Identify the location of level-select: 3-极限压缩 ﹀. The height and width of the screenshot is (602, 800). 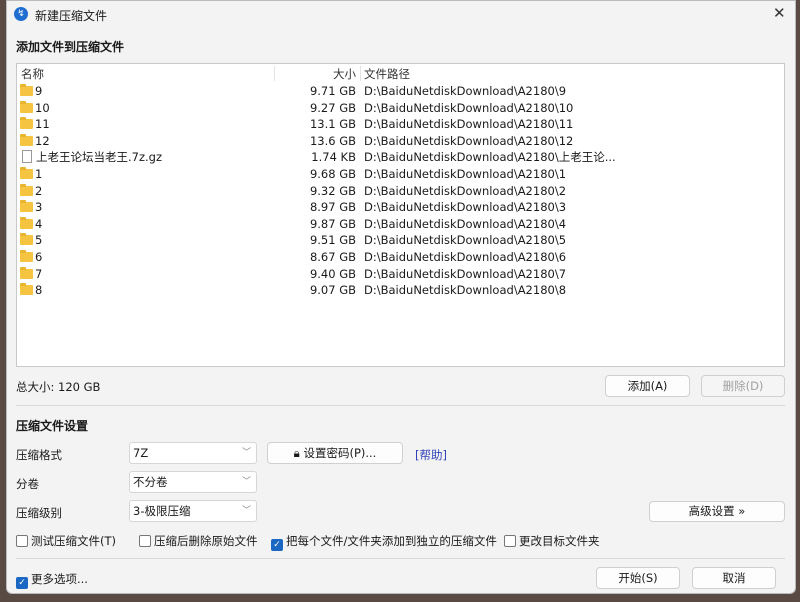
(193, 511).